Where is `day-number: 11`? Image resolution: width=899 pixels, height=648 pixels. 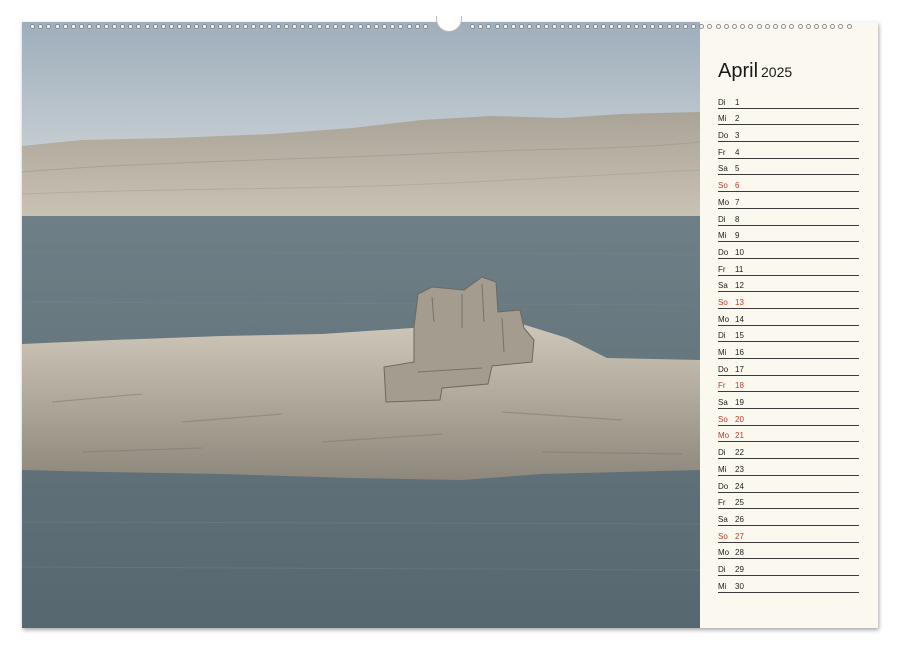 day-number: 11 is located at coordinates (739, 269).